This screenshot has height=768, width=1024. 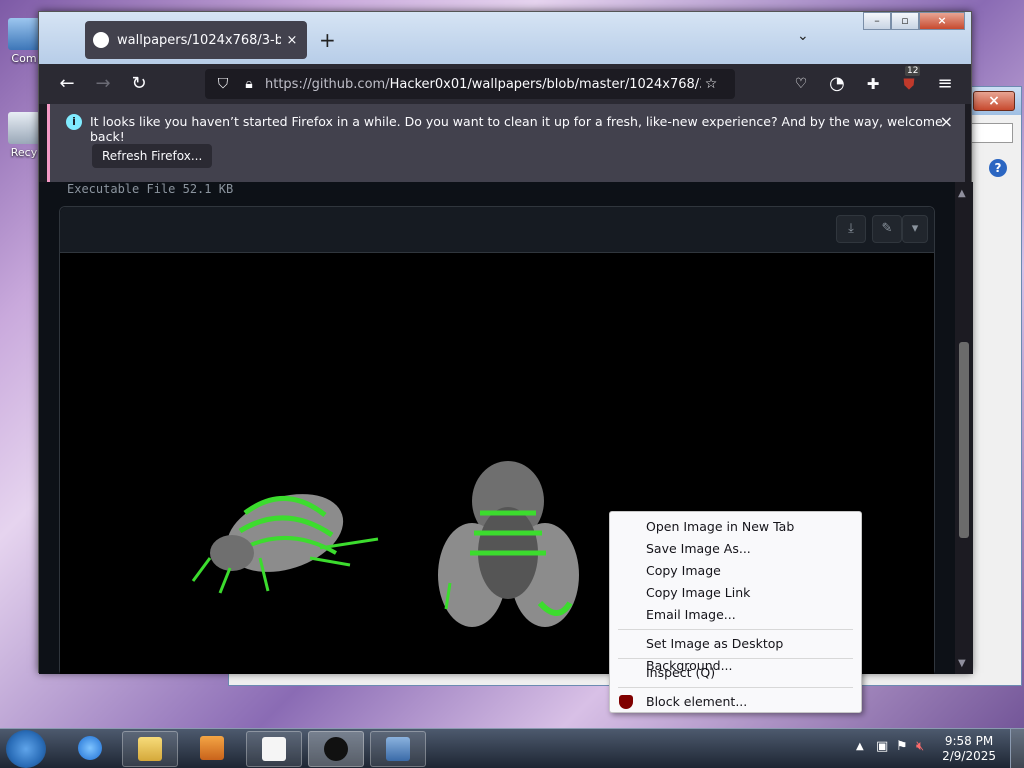 What do you see at coordinates (67, 84) in the screenshot?
I see `back-arrow-icon: ←` at bounding box center [67, 84].